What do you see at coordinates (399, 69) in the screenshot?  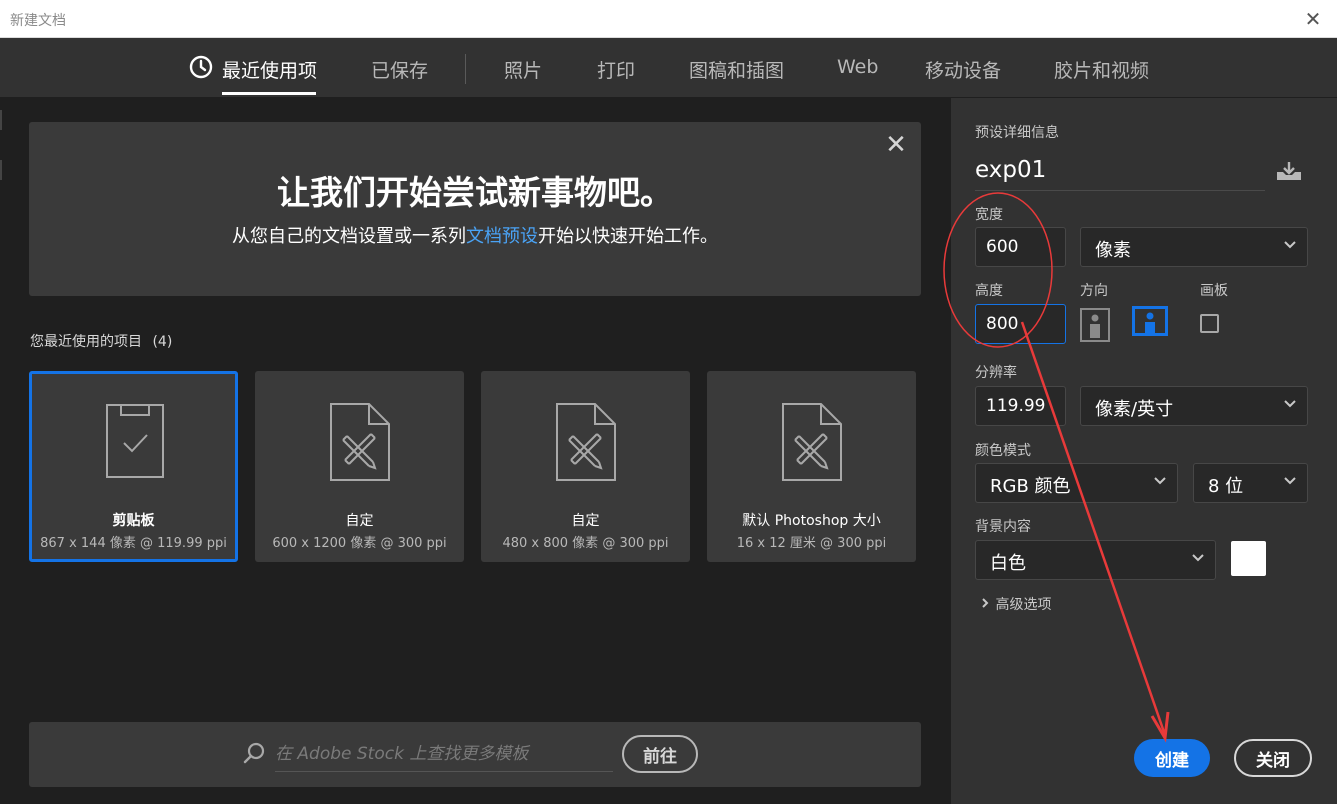 I see `tab-saved: 已保存` at bounding box center [399, 69].